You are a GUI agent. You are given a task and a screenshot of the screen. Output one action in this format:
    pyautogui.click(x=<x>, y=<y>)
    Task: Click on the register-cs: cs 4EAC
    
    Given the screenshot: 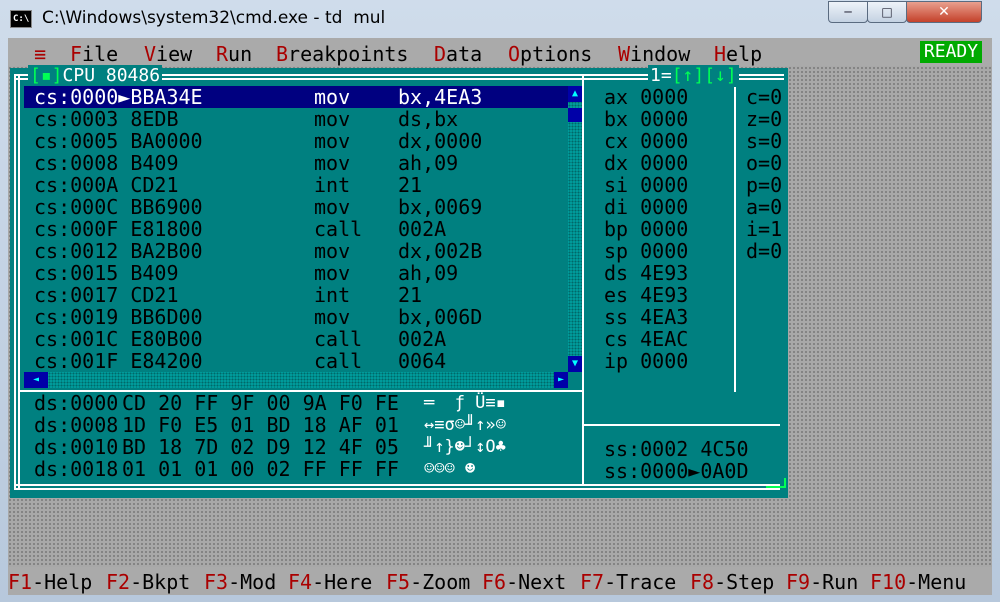 What is the action you would take?
    pyautogui.click(x=646, y=339)
    